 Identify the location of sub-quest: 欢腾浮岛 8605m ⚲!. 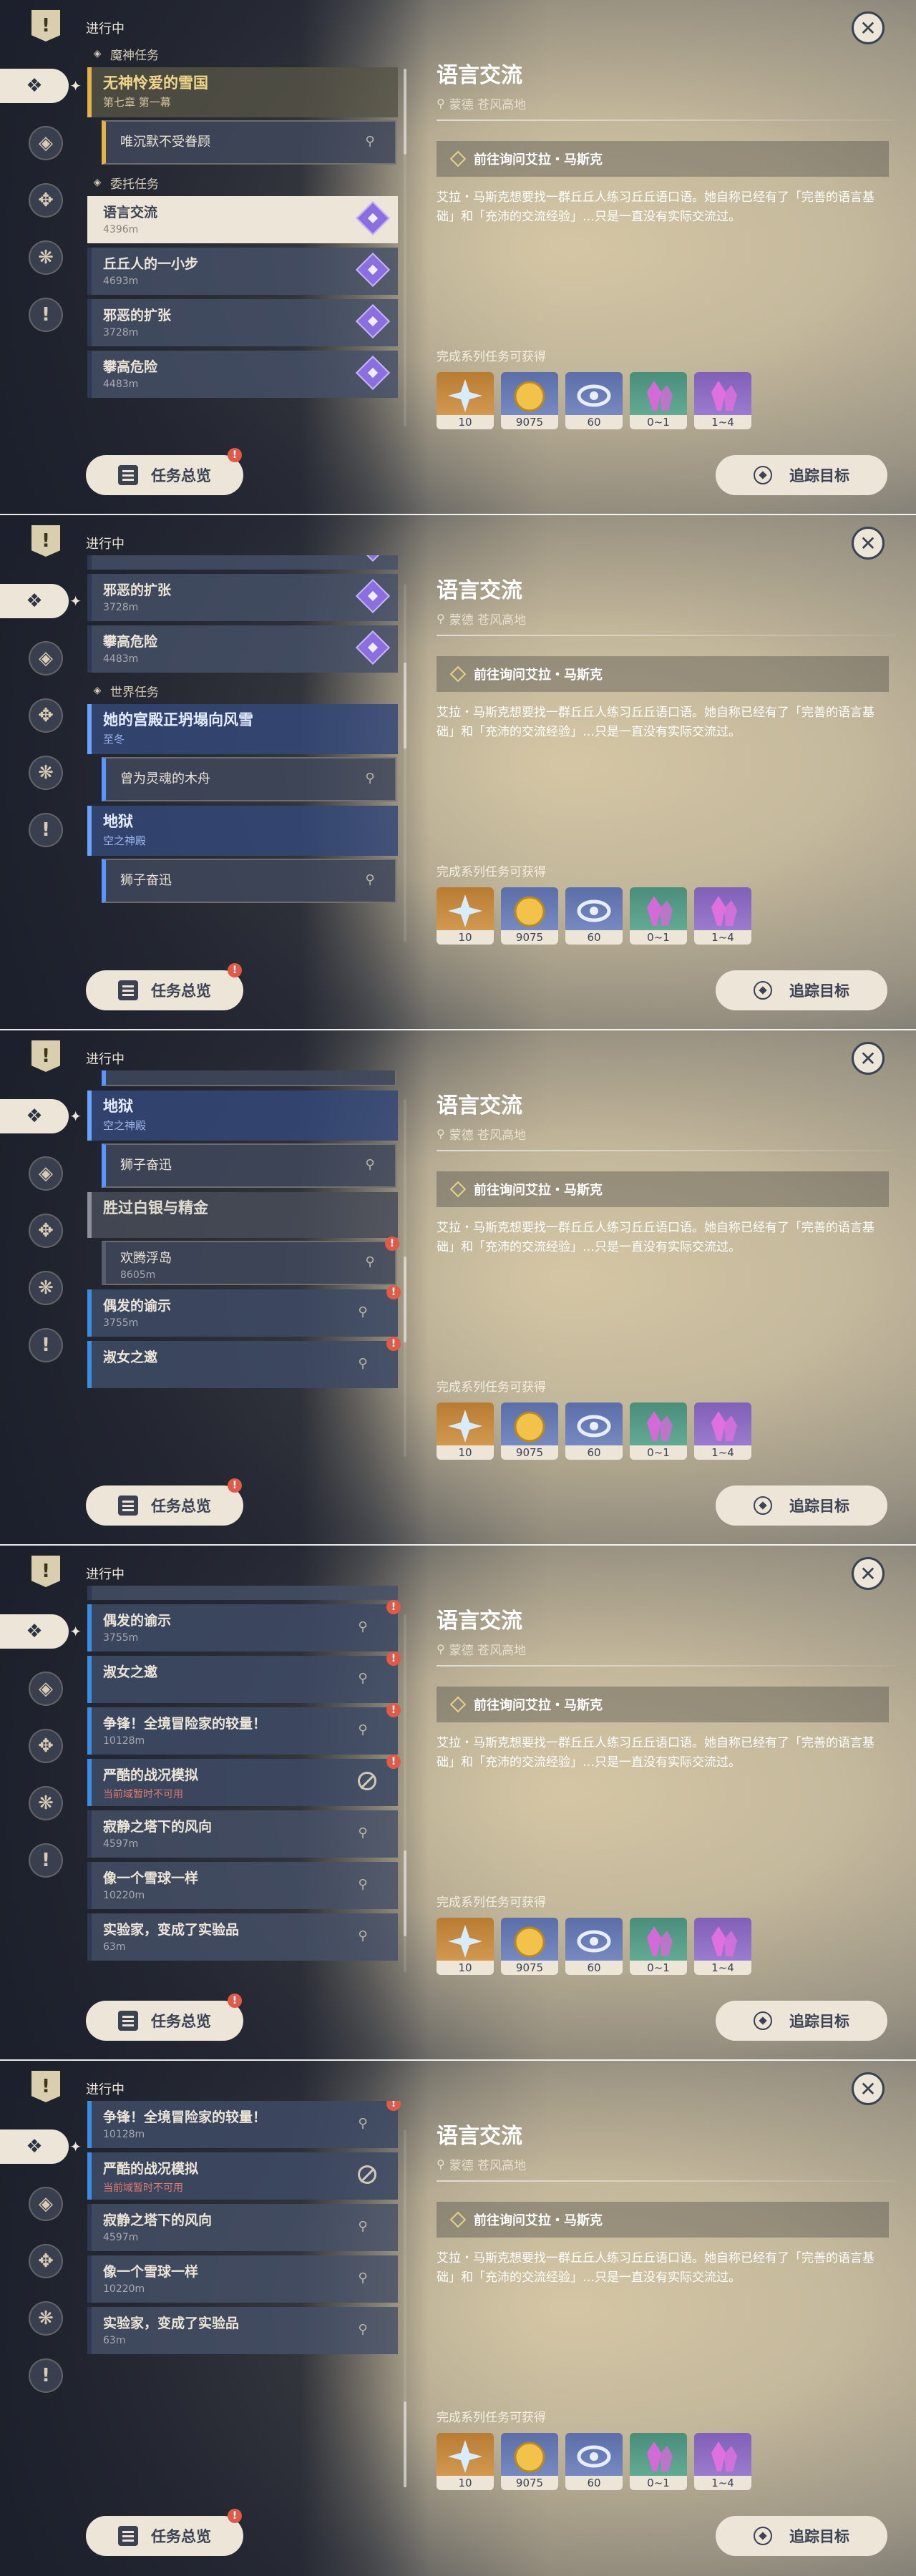
(250, 1260).